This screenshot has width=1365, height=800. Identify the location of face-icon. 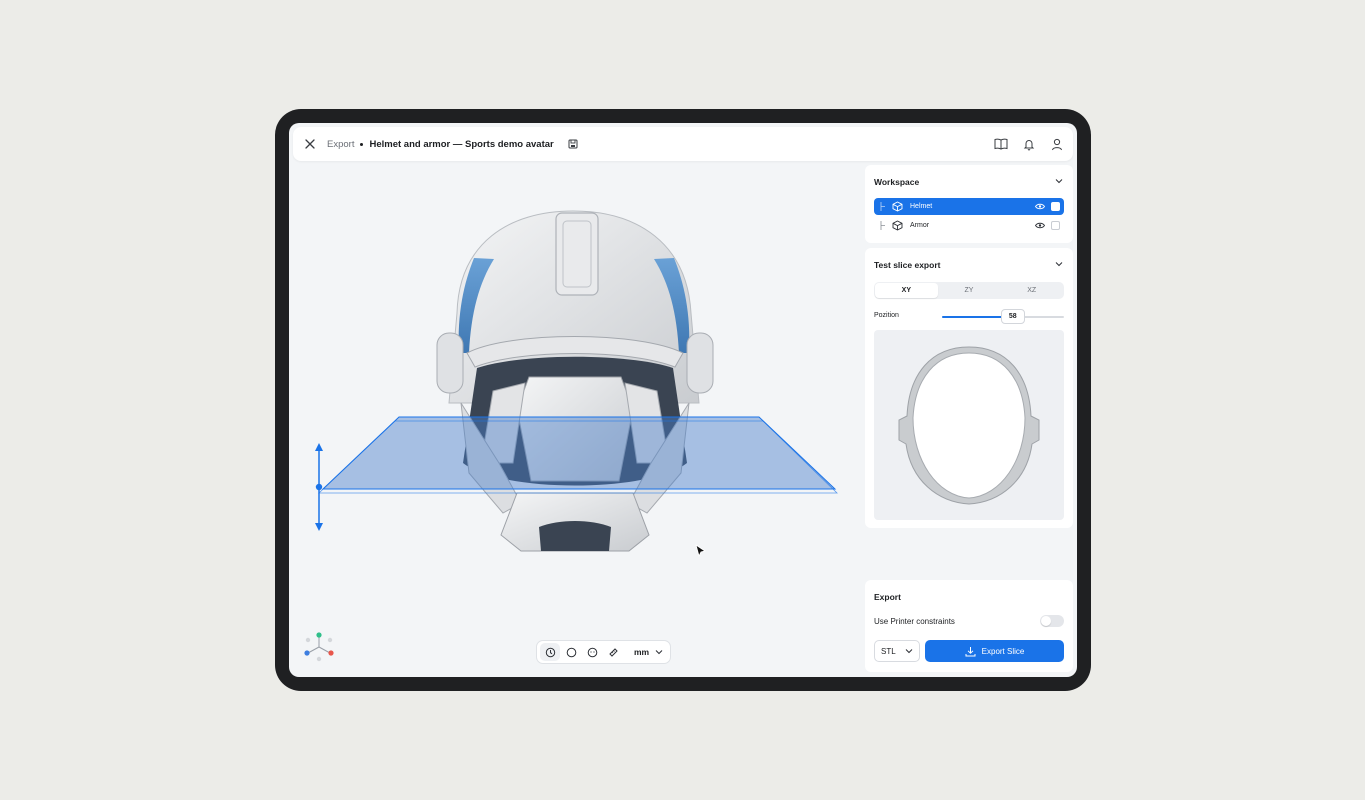
(592, 652).